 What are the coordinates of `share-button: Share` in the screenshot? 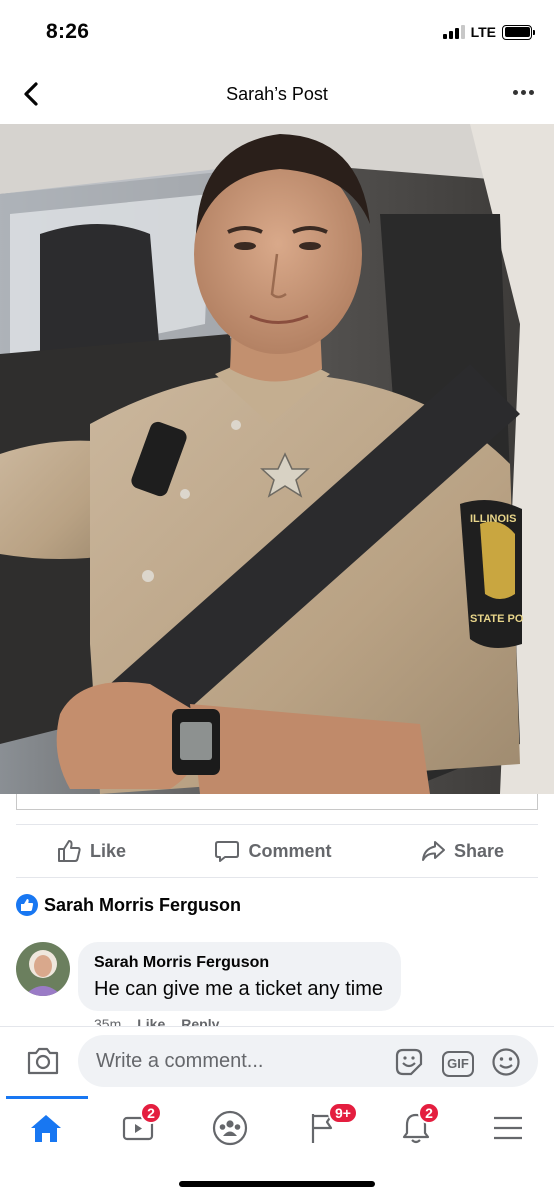 It's located at (462, 851).